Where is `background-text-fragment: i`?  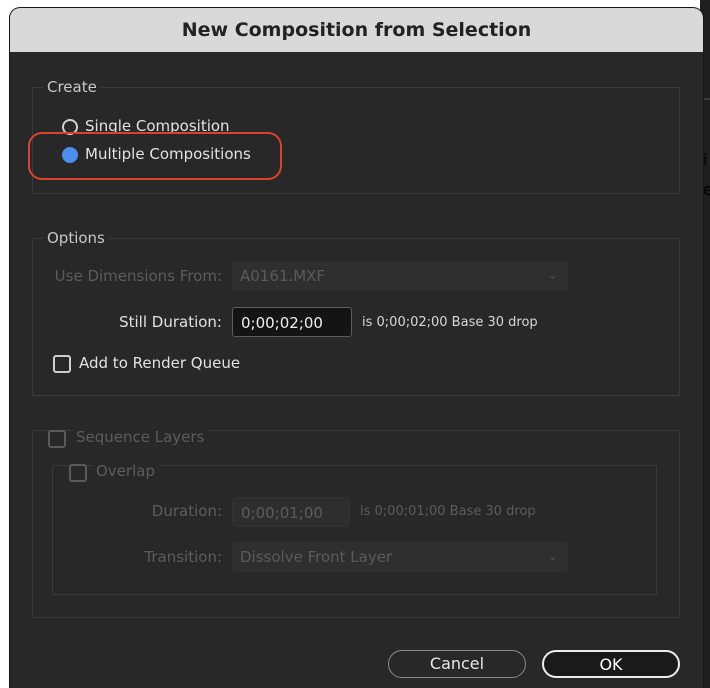 background-text-fragment: i is located at coordinates (705, 159).